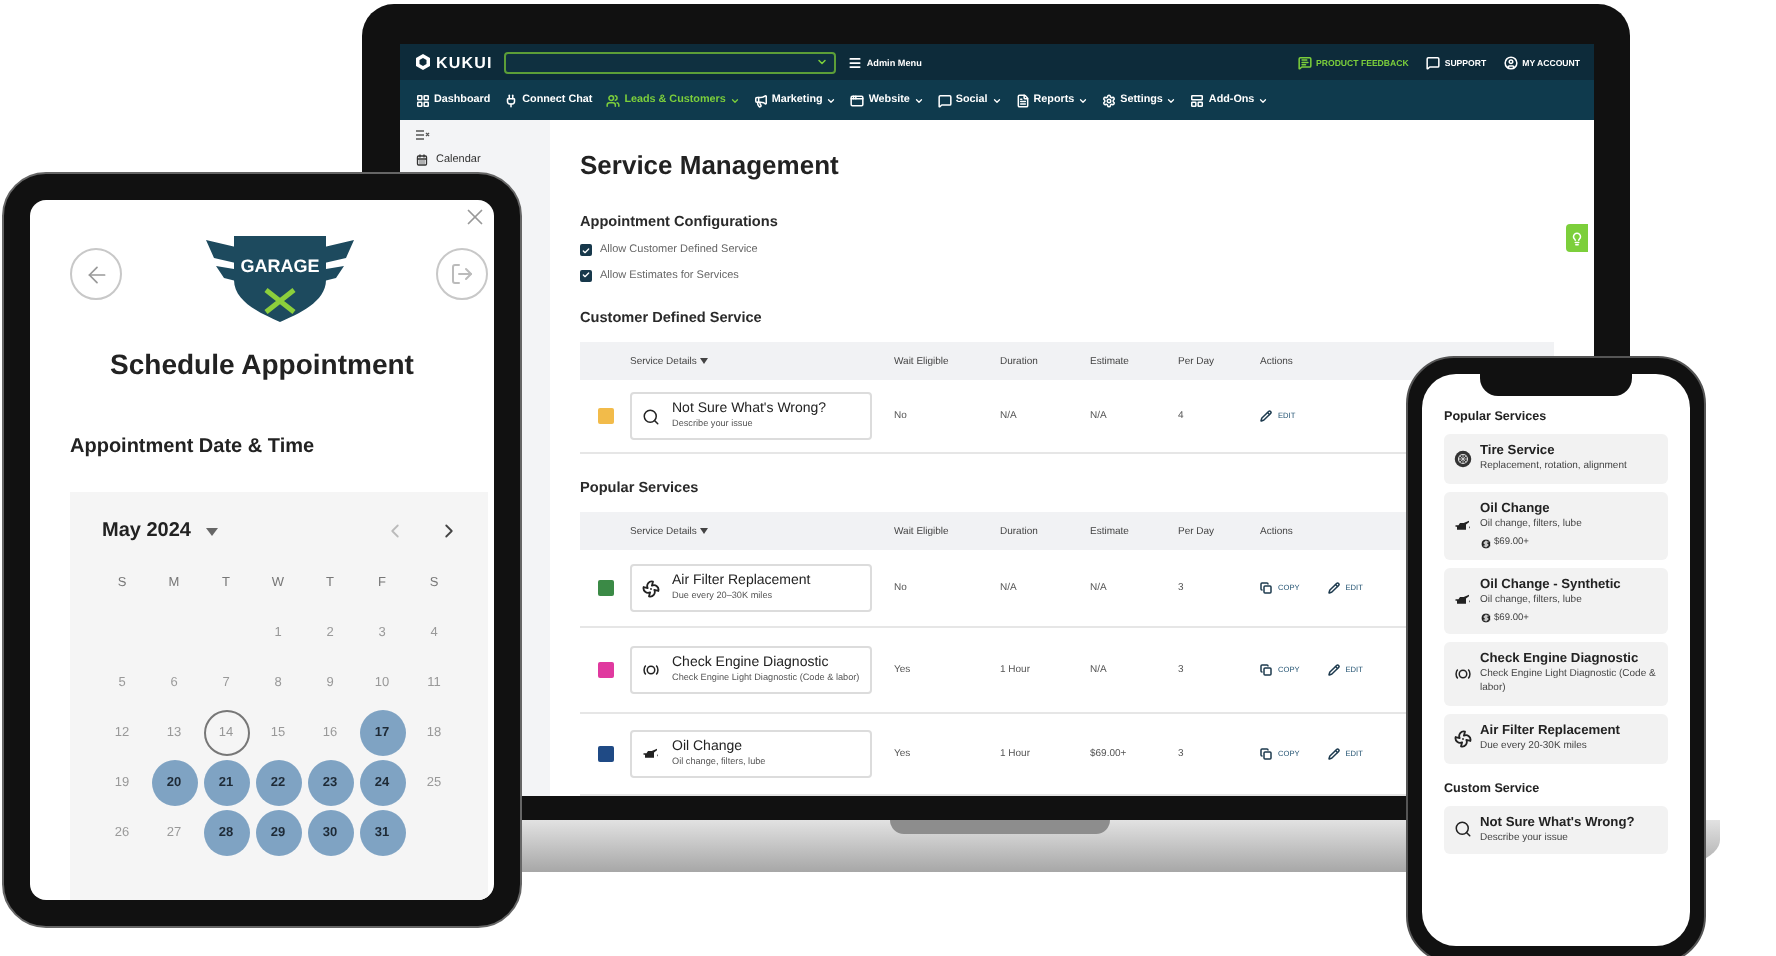 The image size is (1776, 956). Describe the element at coordinates (423, 135) in the screenshot. I see `collapse-menu-icon` at that location.